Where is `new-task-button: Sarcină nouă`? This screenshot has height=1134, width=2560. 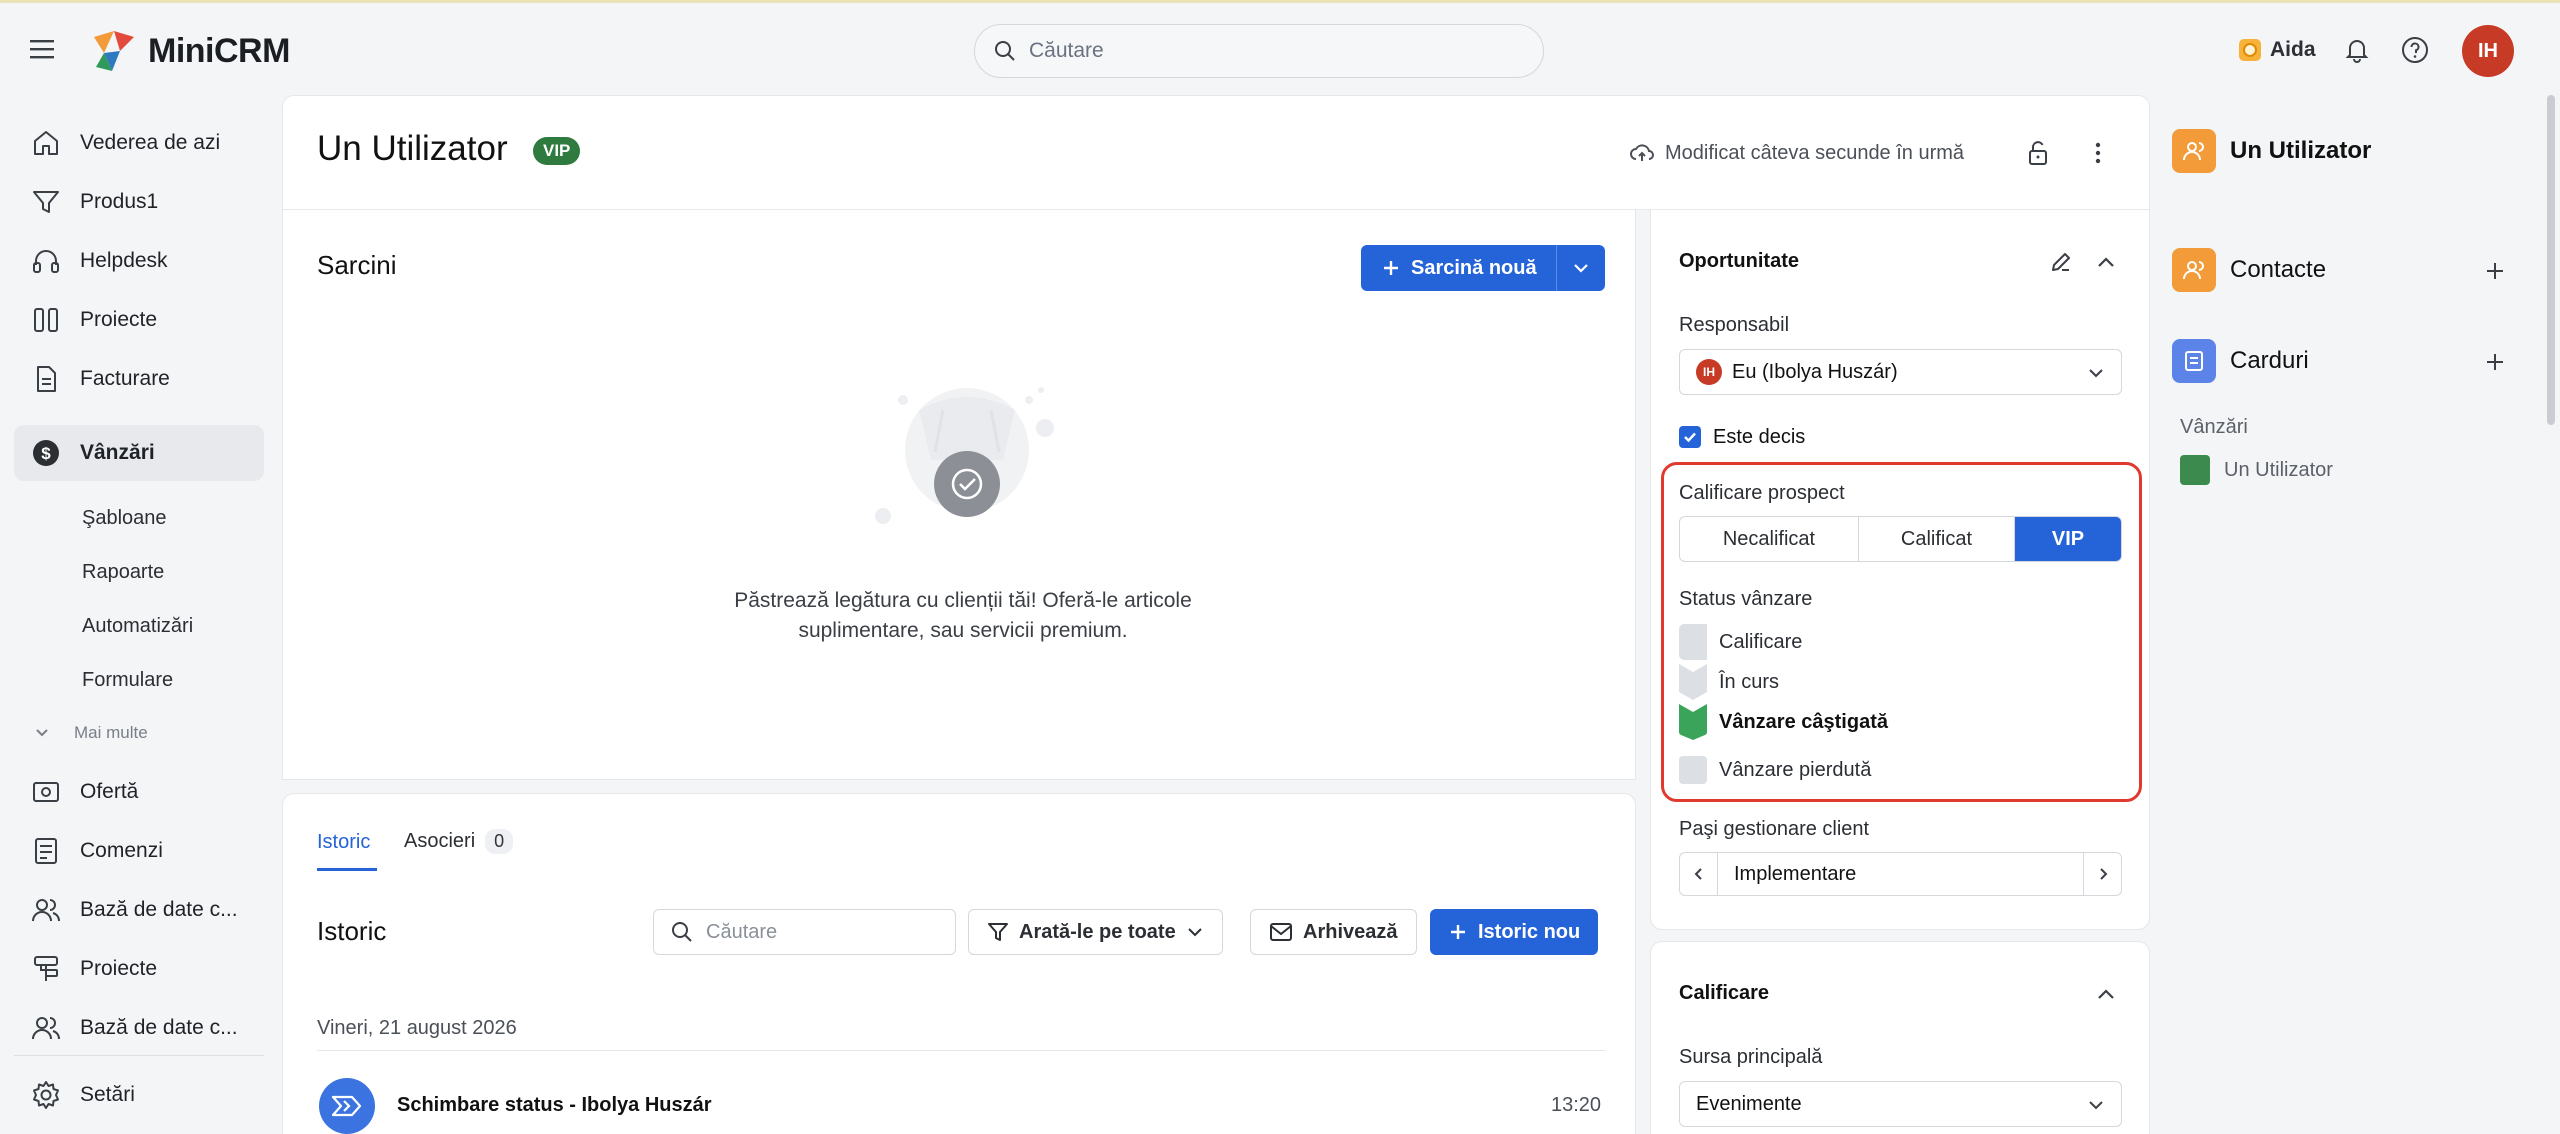
new-task-button: Sarcină nouă is located at coordinates (1483, 268).